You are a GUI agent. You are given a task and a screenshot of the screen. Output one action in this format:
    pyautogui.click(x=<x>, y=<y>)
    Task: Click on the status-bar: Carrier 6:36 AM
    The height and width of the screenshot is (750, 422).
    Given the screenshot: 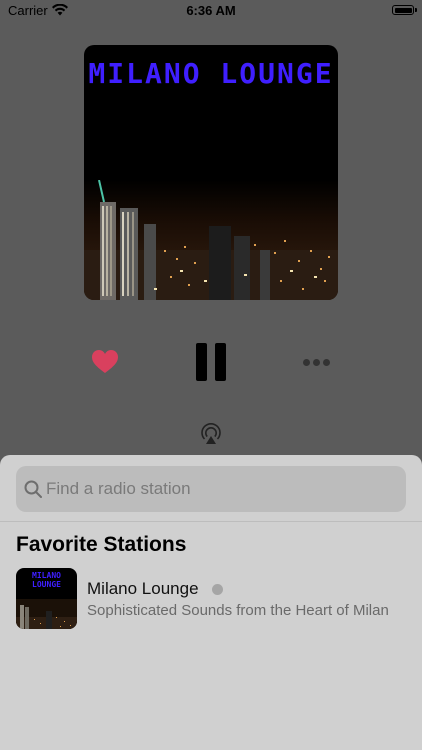 What is the action you would take?
    pyautogui.click(x=211, y=11)
    